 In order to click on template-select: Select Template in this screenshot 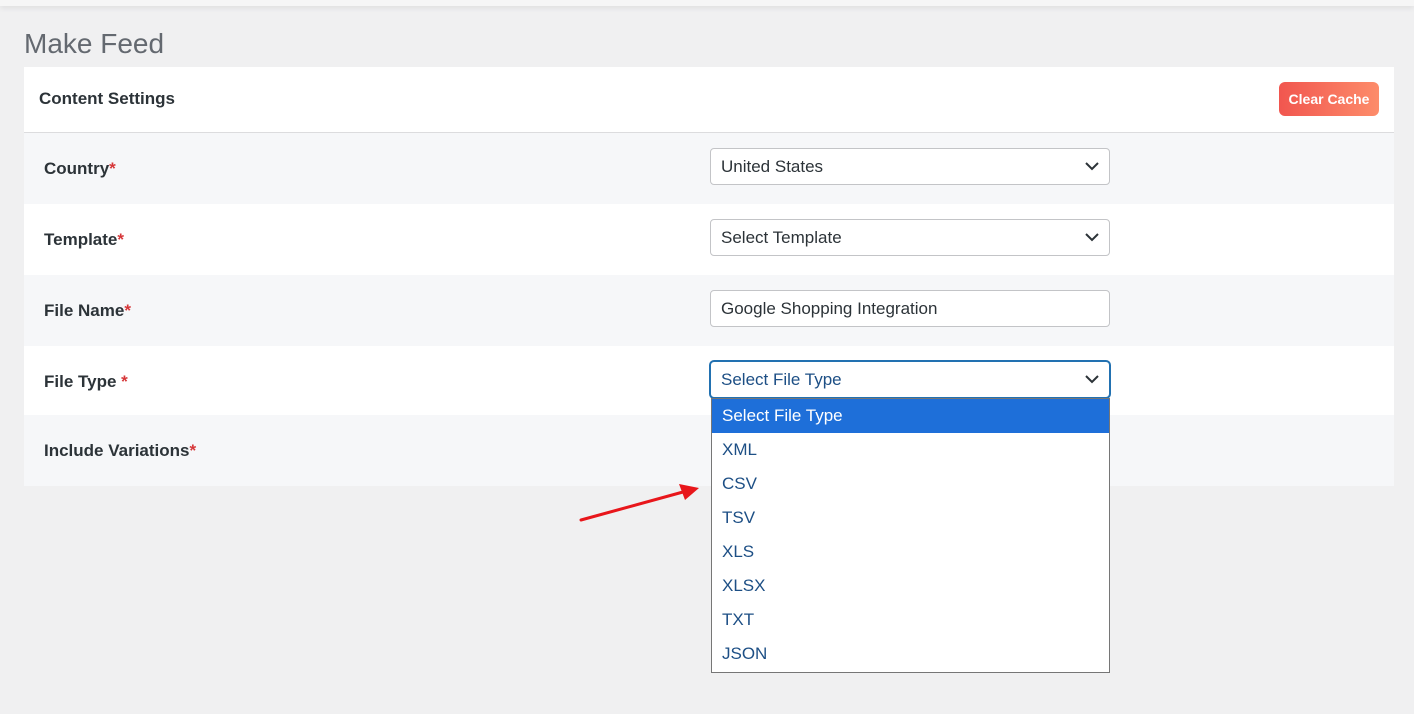, I will do `click(910, 237)`.